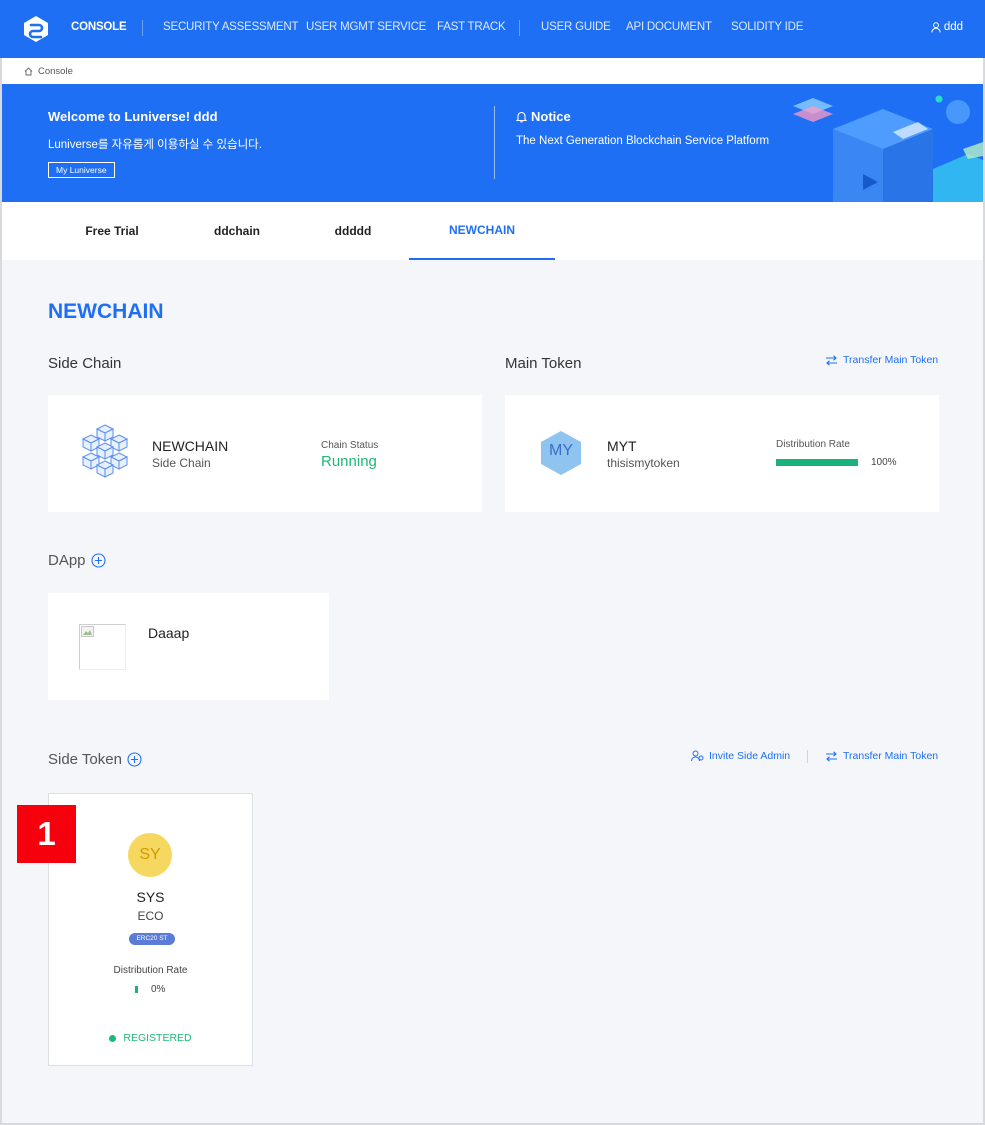 This screenshot has width=985, height=1125. I want to click on chain-status-value: Running, so click(349, 461).